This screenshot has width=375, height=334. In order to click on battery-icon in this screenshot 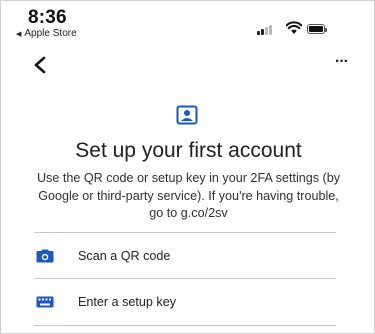, I will do `click(317, 29)`.